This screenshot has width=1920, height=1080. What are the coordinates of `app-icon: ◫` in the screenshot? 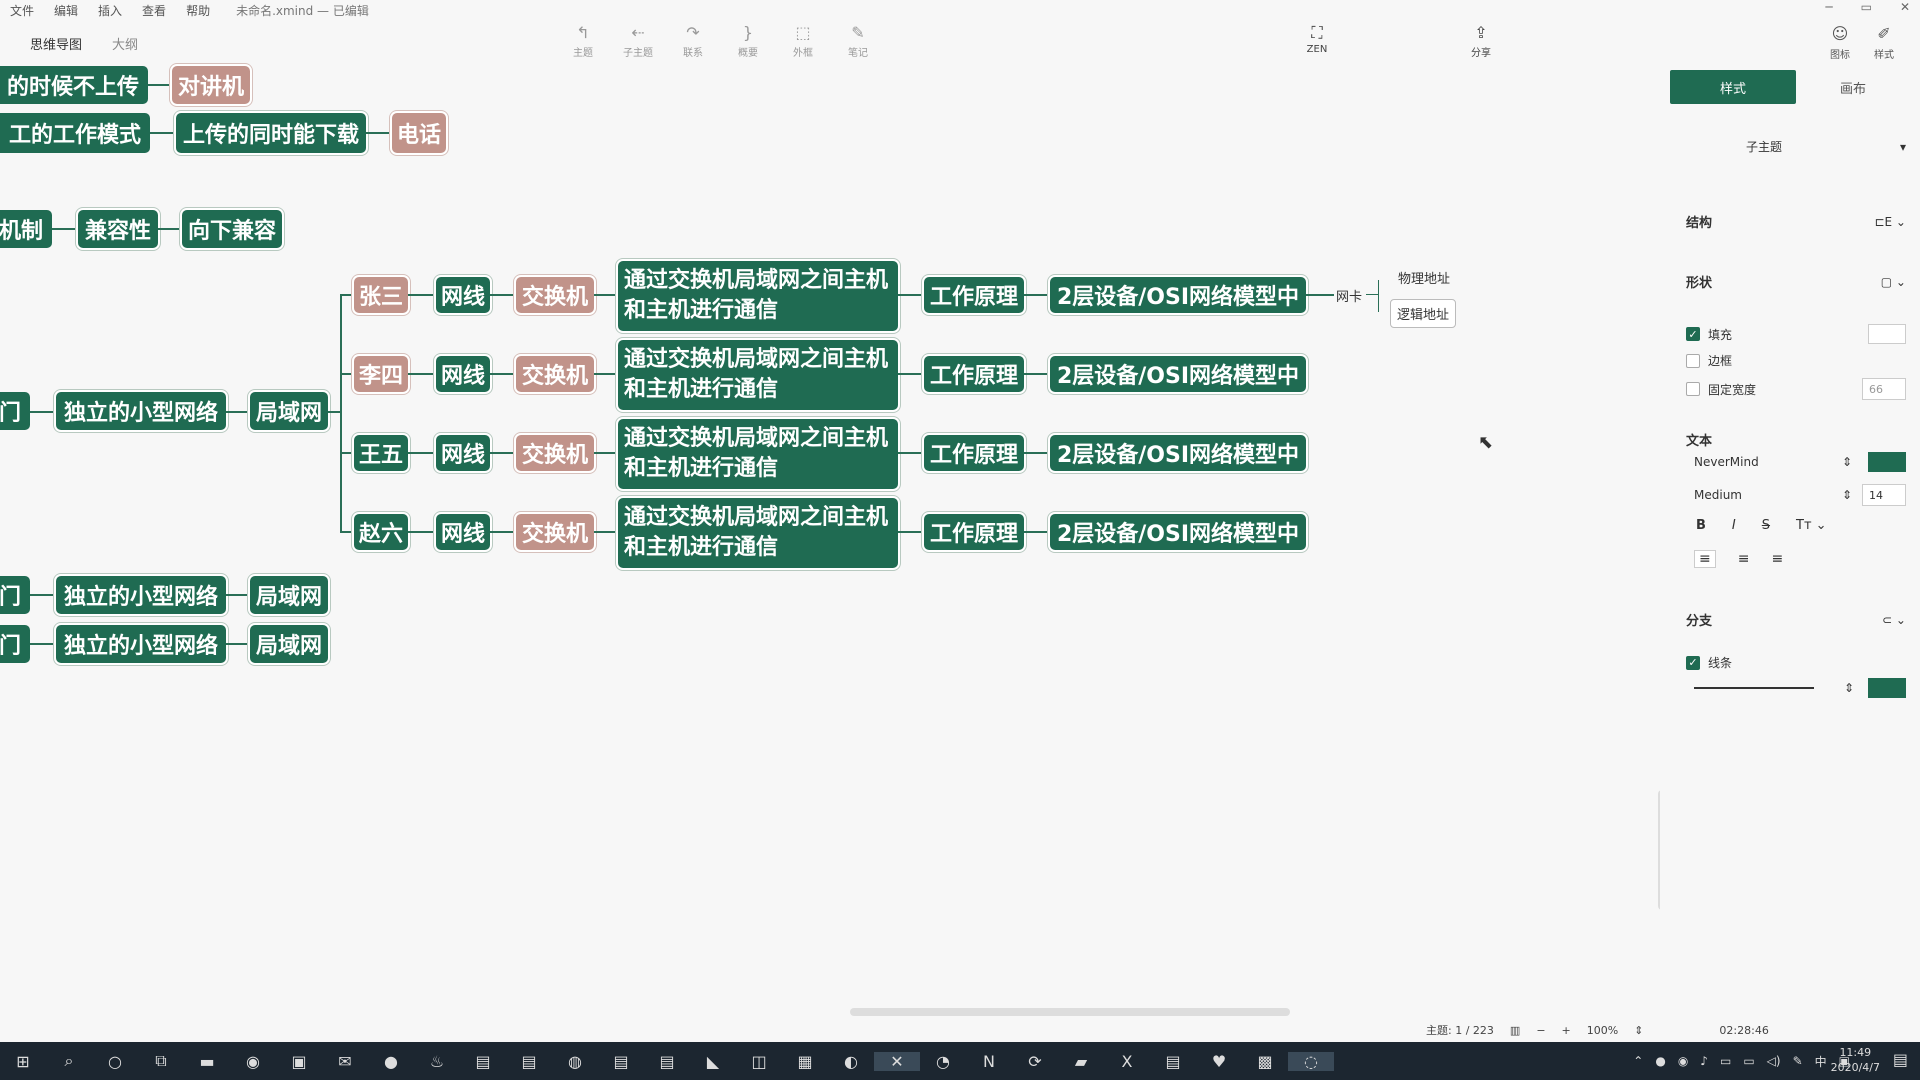 It's located at (759, 1061).